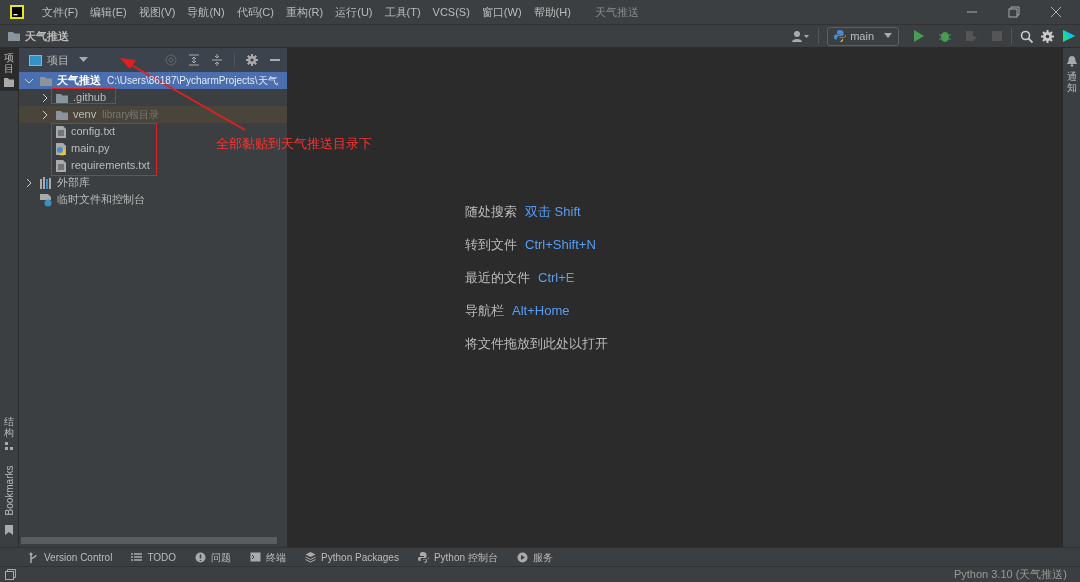  Describe the element at coordinates (10, 574) in the screenshot. I see `toggle-tool-windows-icon` at that location.